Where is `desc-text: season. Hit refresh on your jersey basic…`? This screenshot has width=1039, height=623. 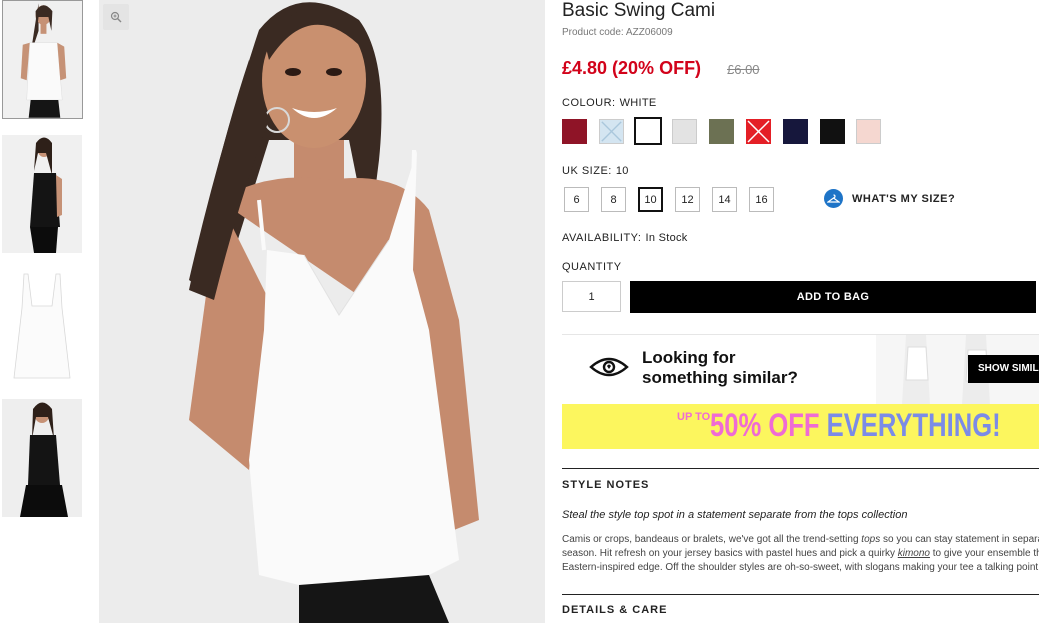
desc-text: season. Hit refresh on your jersey basic… is located at coordinates (730, 553).